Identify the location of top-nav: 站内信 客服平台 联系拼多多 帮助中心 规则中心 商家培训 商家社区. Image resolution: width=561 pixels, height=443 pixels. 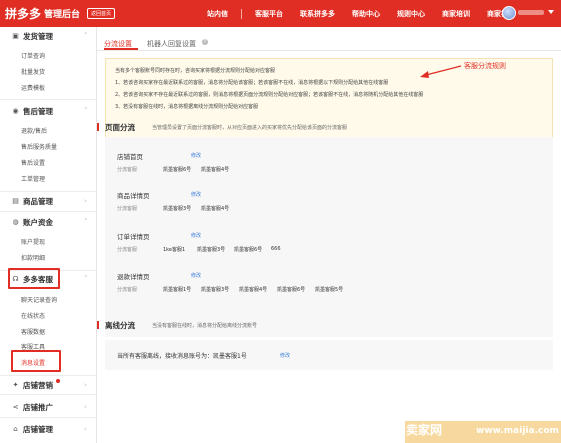
(369, 13).